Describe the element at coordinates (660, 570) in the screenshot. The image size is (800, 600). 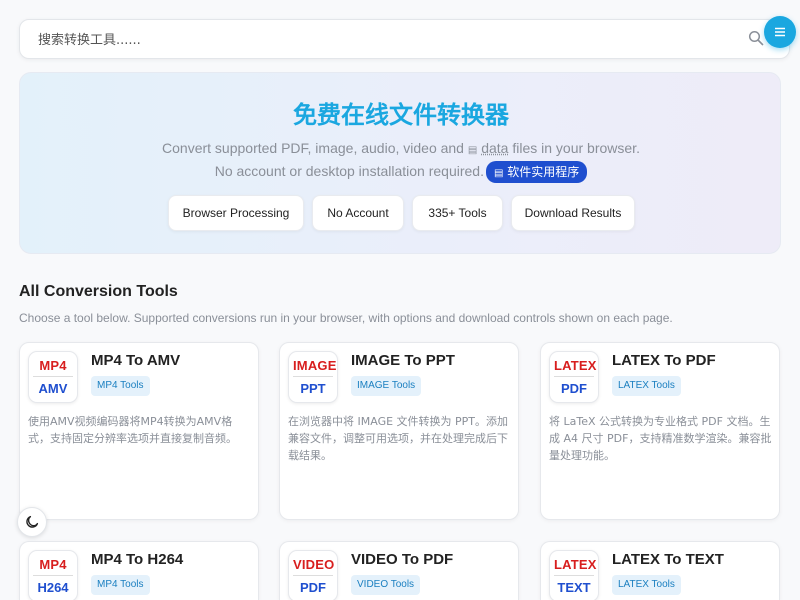
I see `tool-card-latex-to-text: LATEX TEXT LATEX To TEXT LATEX Tools` at that location.